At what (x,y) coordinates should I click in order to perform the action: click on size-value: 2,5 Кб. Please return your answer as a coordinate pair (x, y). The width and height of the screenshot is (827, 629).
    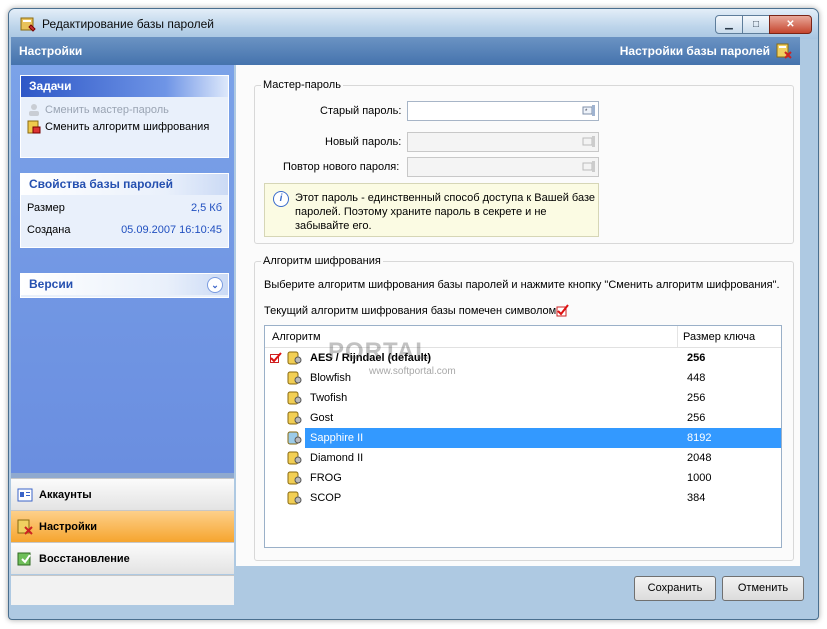
    Looking at the image, I should click on (206, 208).